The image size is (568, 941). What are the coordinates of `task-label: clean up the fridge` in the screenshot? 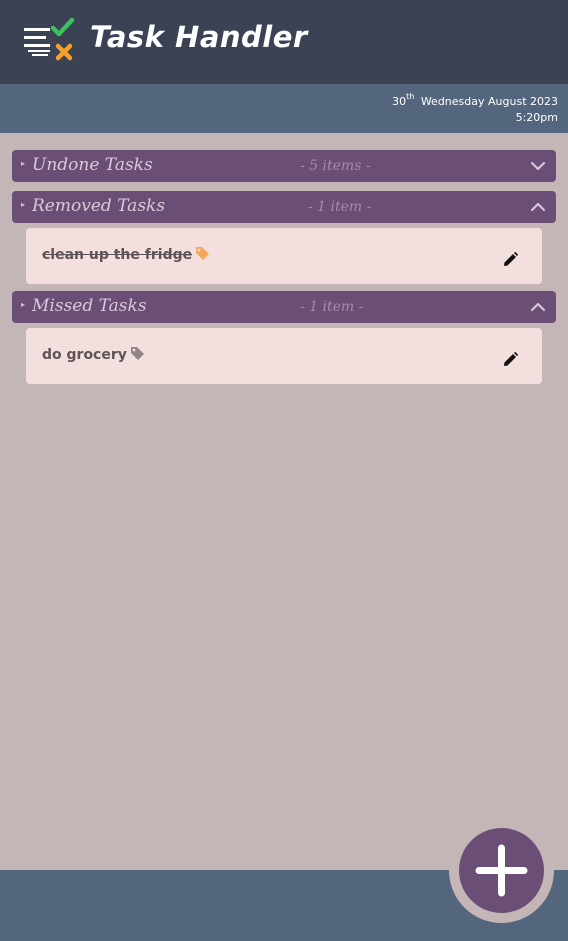 It's located at (117, 255).